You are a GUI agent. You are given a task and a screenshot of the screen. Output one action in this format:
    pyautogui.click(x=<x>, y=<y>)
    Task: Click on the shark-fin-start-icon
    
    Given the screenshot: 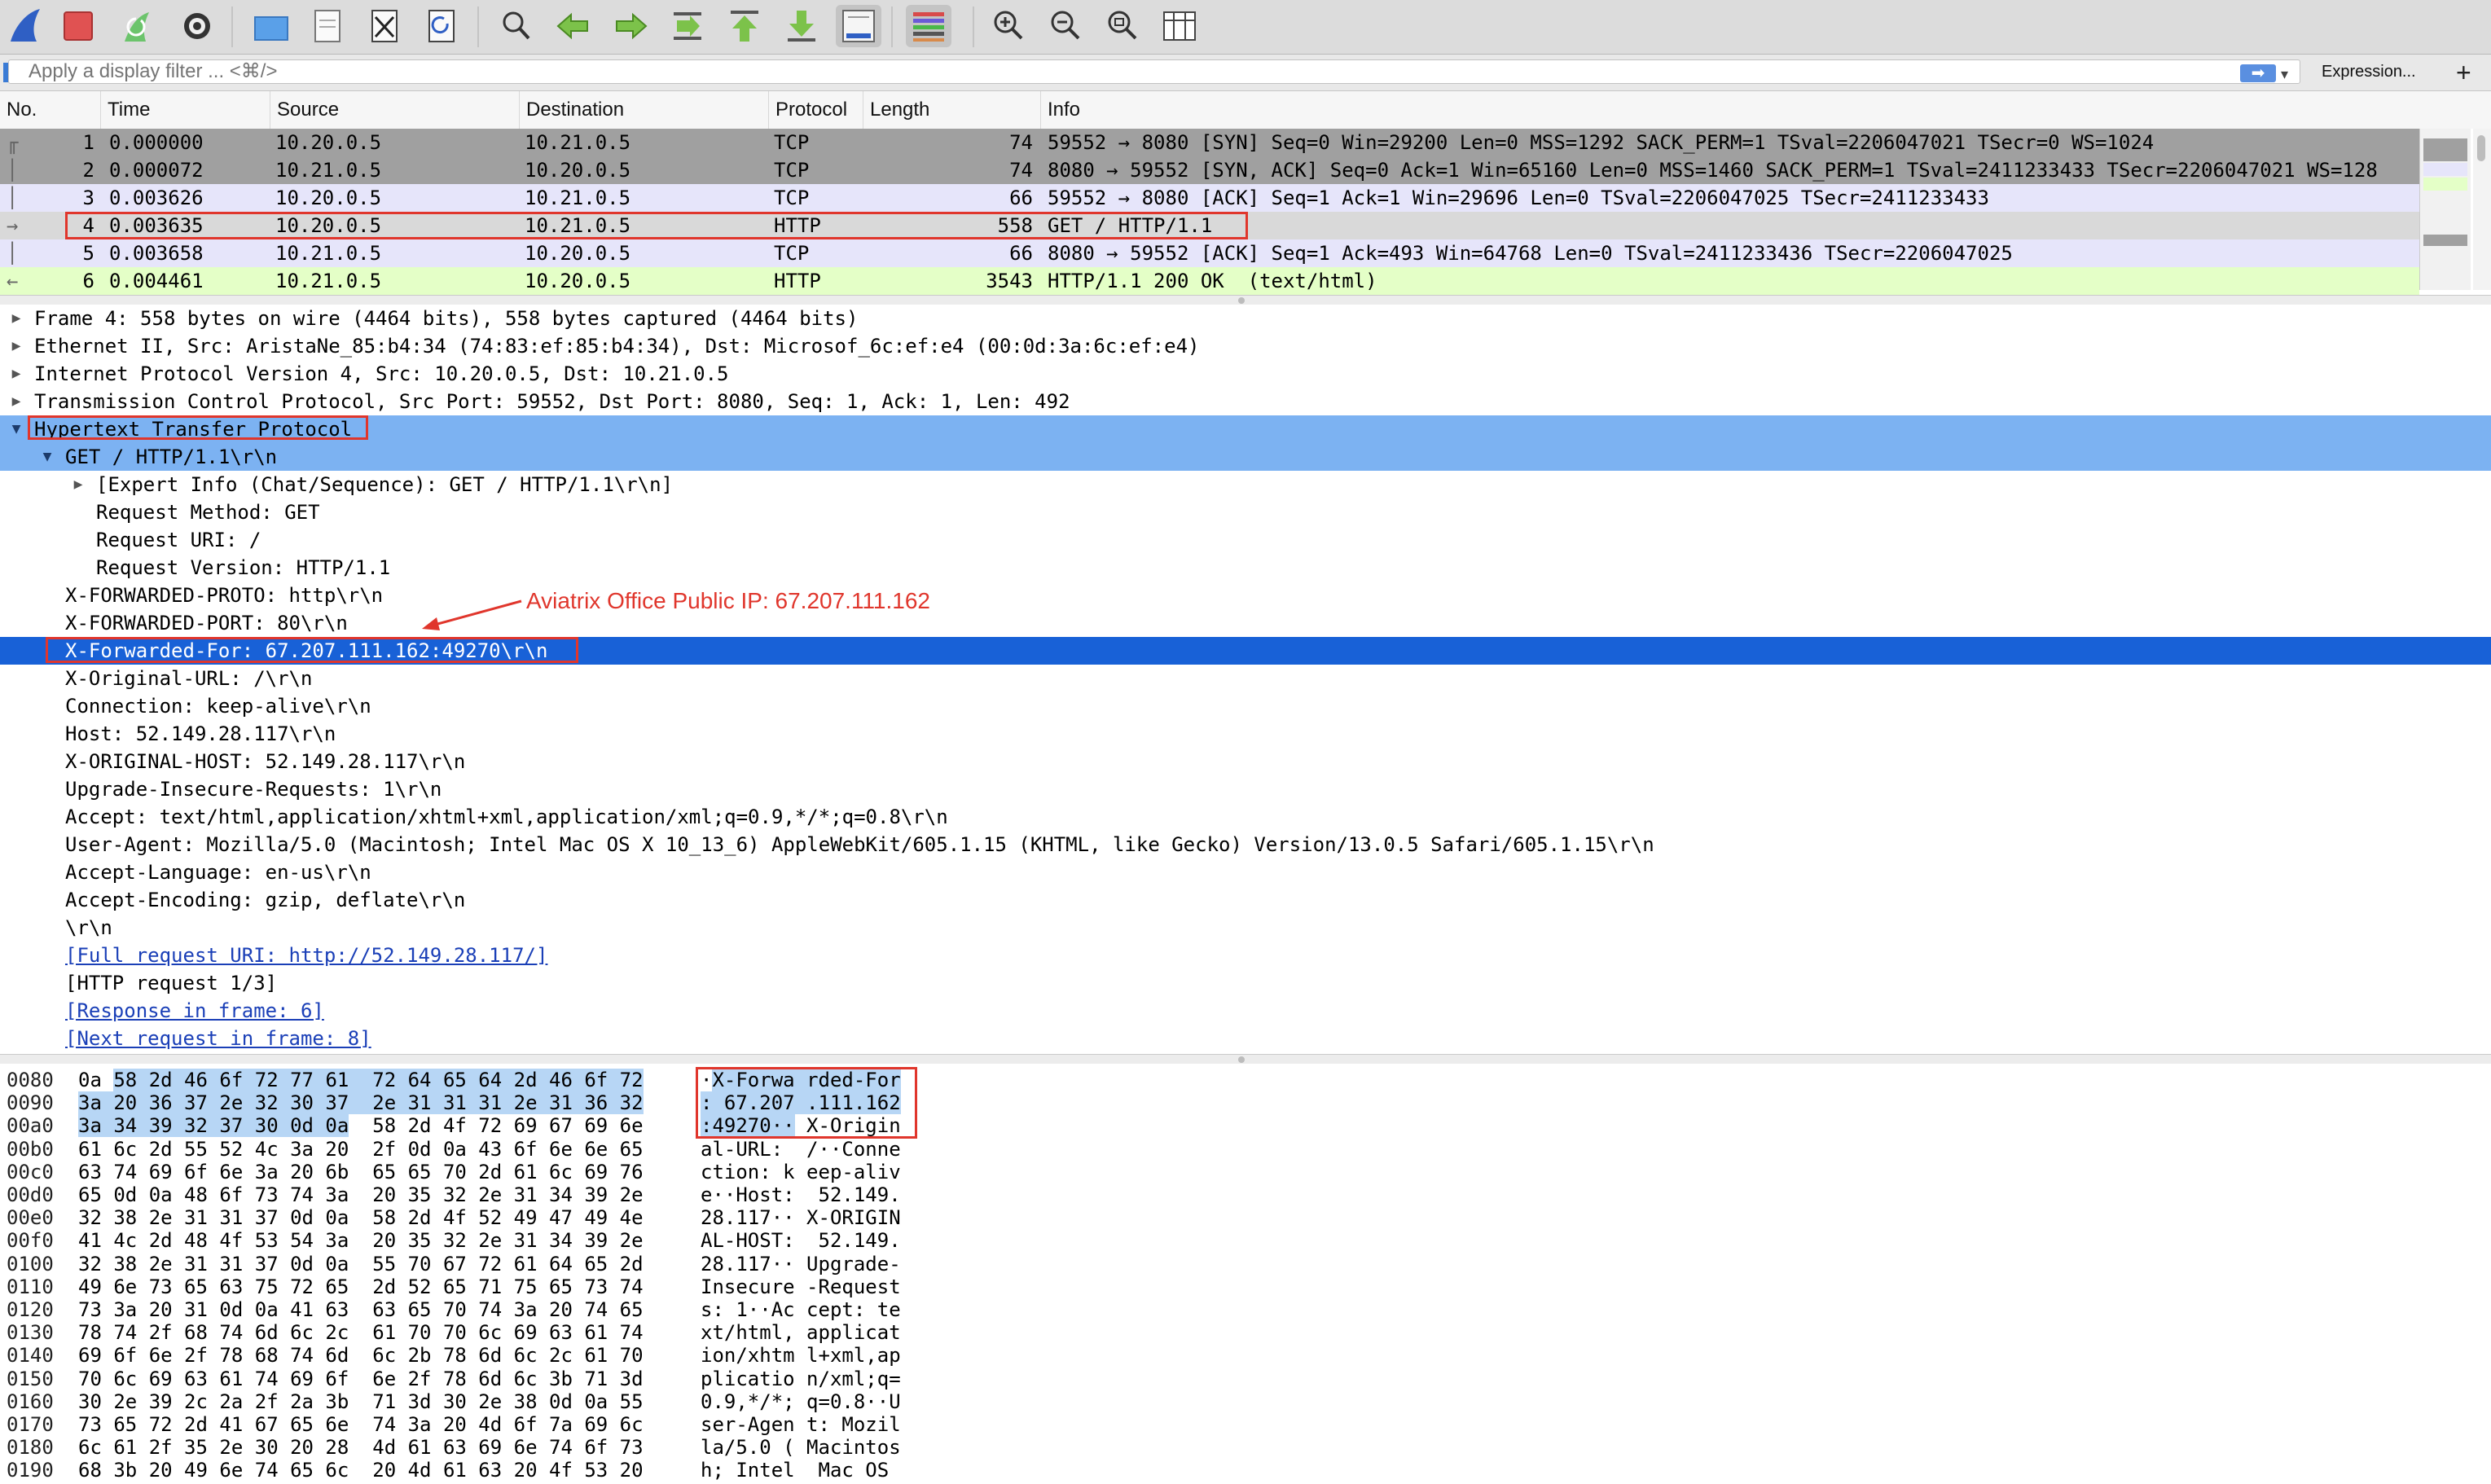 What is the action you would take?
    pyautogui.click(x=24, y=26)
    